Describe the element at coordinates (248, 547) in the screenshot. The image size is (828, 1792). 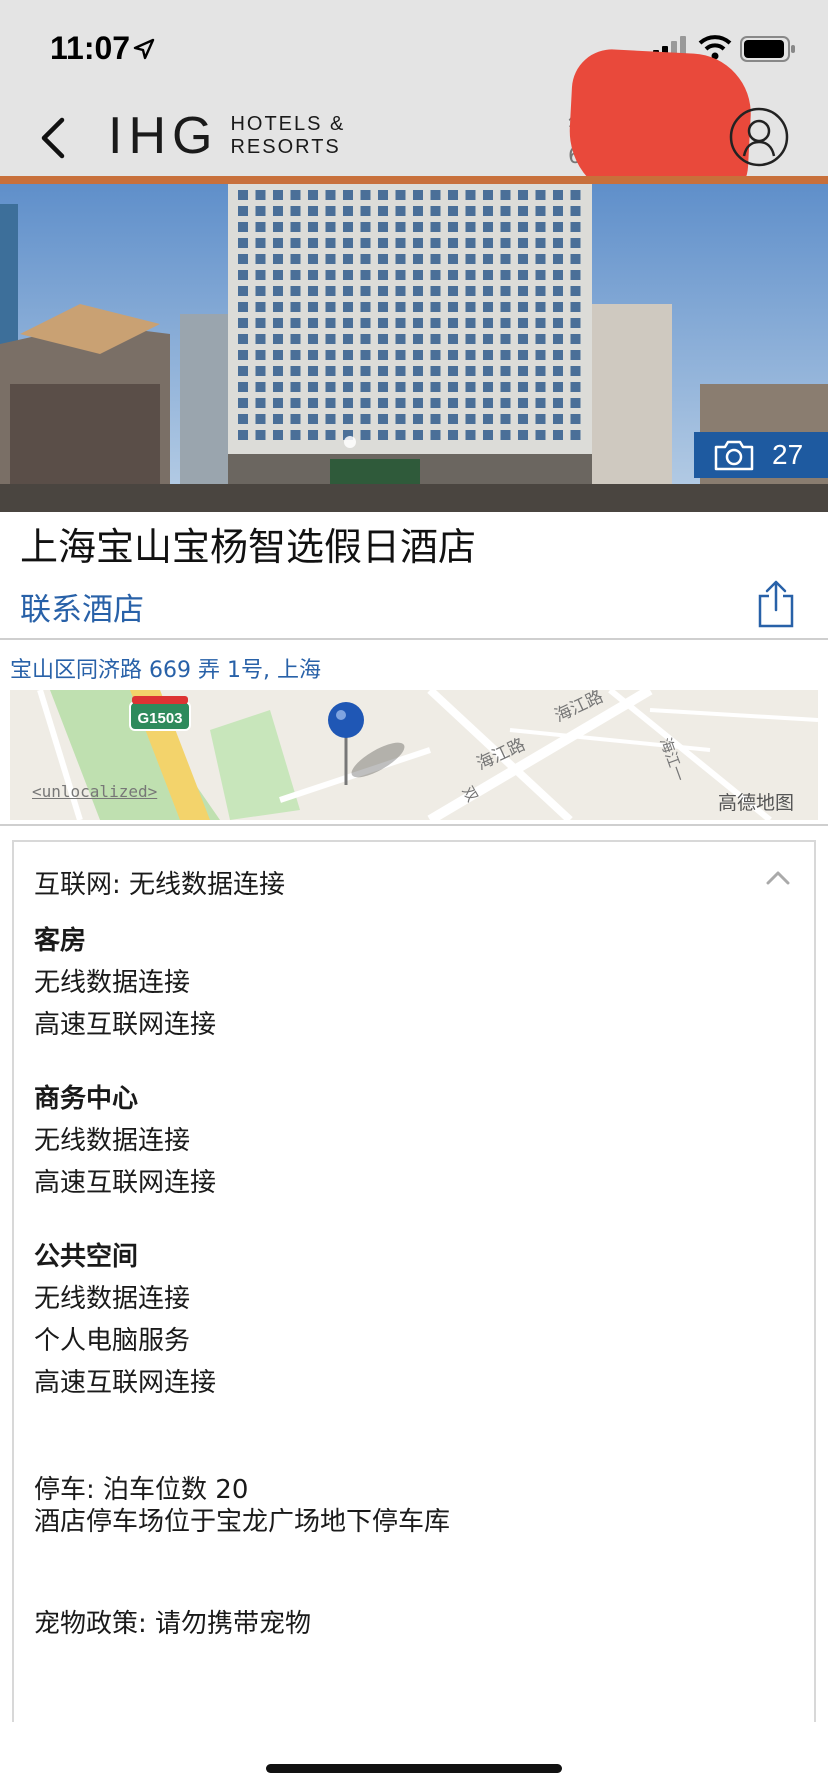
I see `hotel-name: 上海宝山宝杨智选假日酒店` at that location.